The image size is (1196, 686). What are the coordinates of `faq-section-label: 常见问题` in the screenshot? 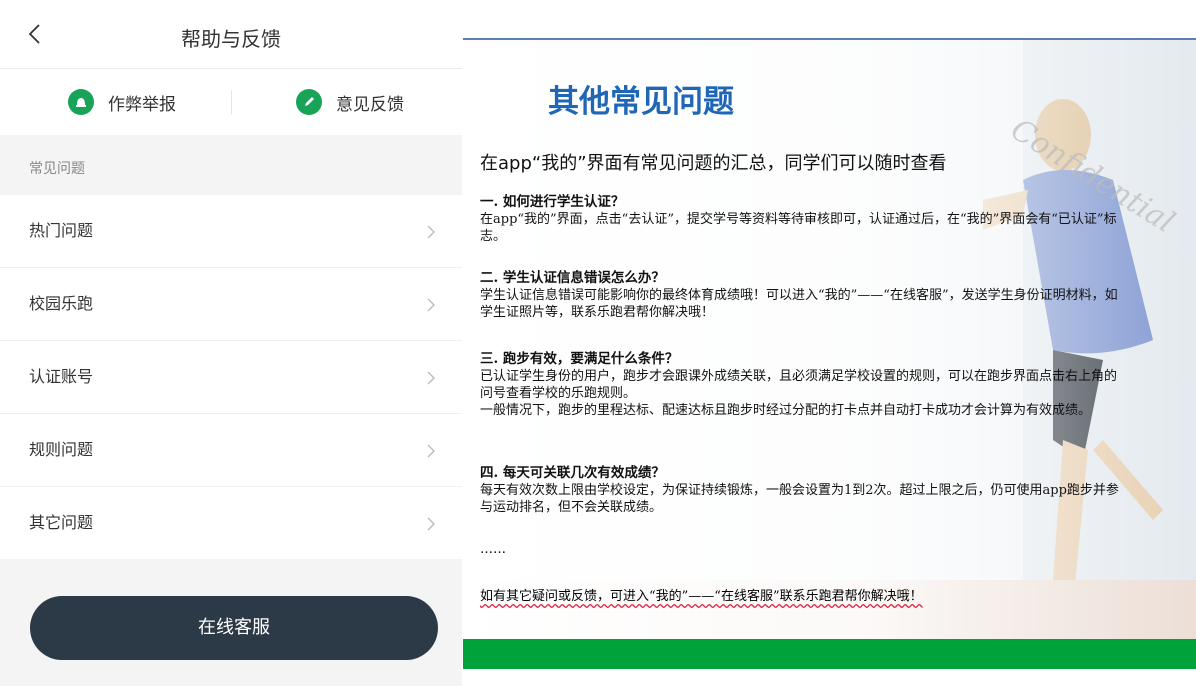 It's located at (57, 169).